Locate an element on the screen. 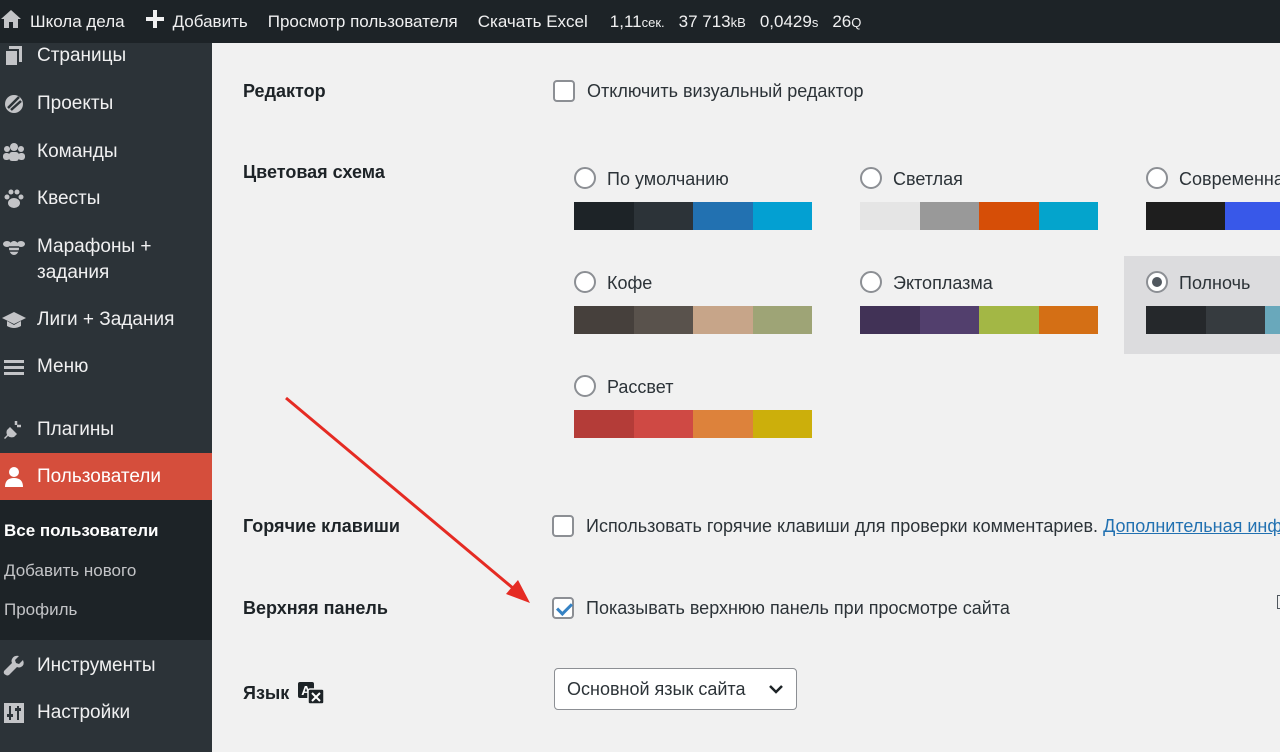  add-new-label: Добавить is located at coordinates (210, 21).